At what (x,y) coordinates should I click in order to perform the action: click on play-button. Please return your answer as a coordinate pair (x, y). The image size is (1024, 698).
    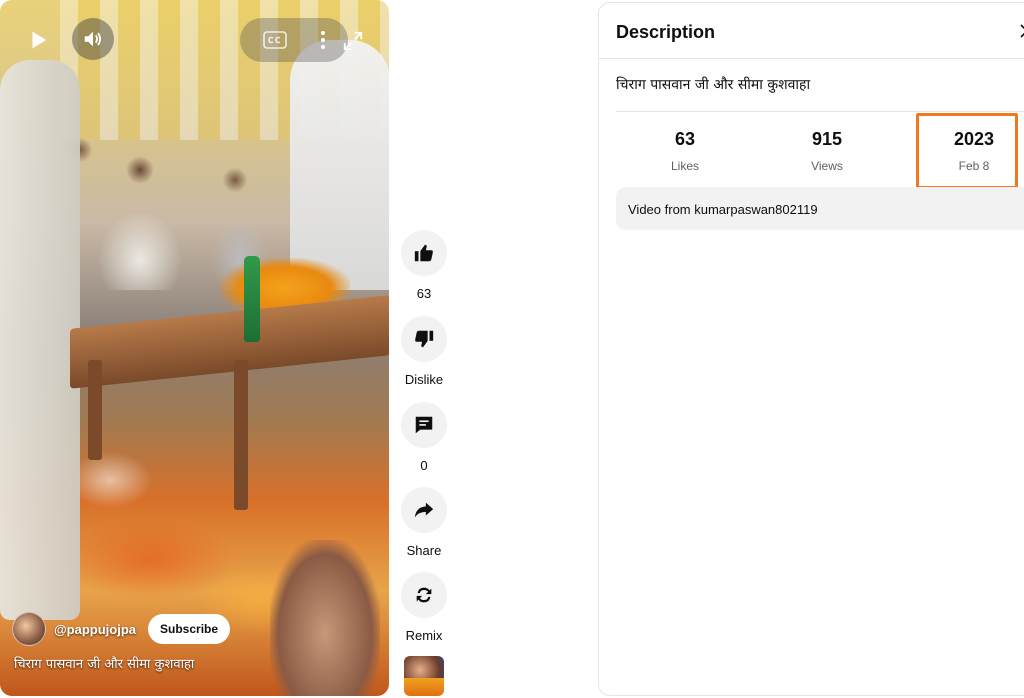
    Looking at the image, I should click on (38, 40).